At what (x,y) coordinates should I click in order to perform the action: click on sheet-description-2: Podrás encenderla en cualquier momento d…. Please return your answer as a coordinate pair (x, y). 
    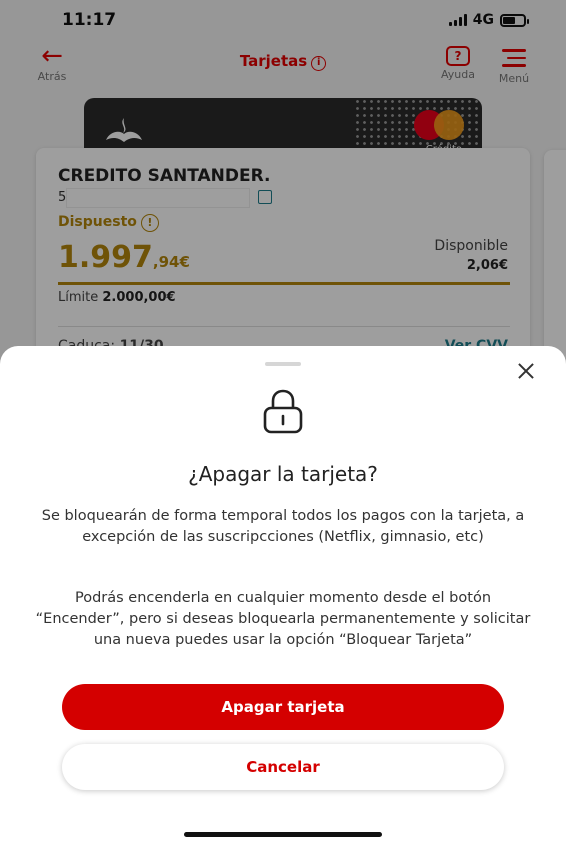
    Looking at the image, I should click on (283, 619).